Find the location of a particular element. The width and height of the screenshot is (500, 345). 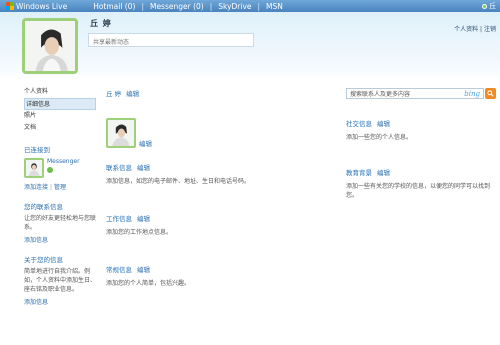

general-section: 常规信息 编辑 添加您的个人简单，包括兴趣。 is located at coordinates (216, 276).